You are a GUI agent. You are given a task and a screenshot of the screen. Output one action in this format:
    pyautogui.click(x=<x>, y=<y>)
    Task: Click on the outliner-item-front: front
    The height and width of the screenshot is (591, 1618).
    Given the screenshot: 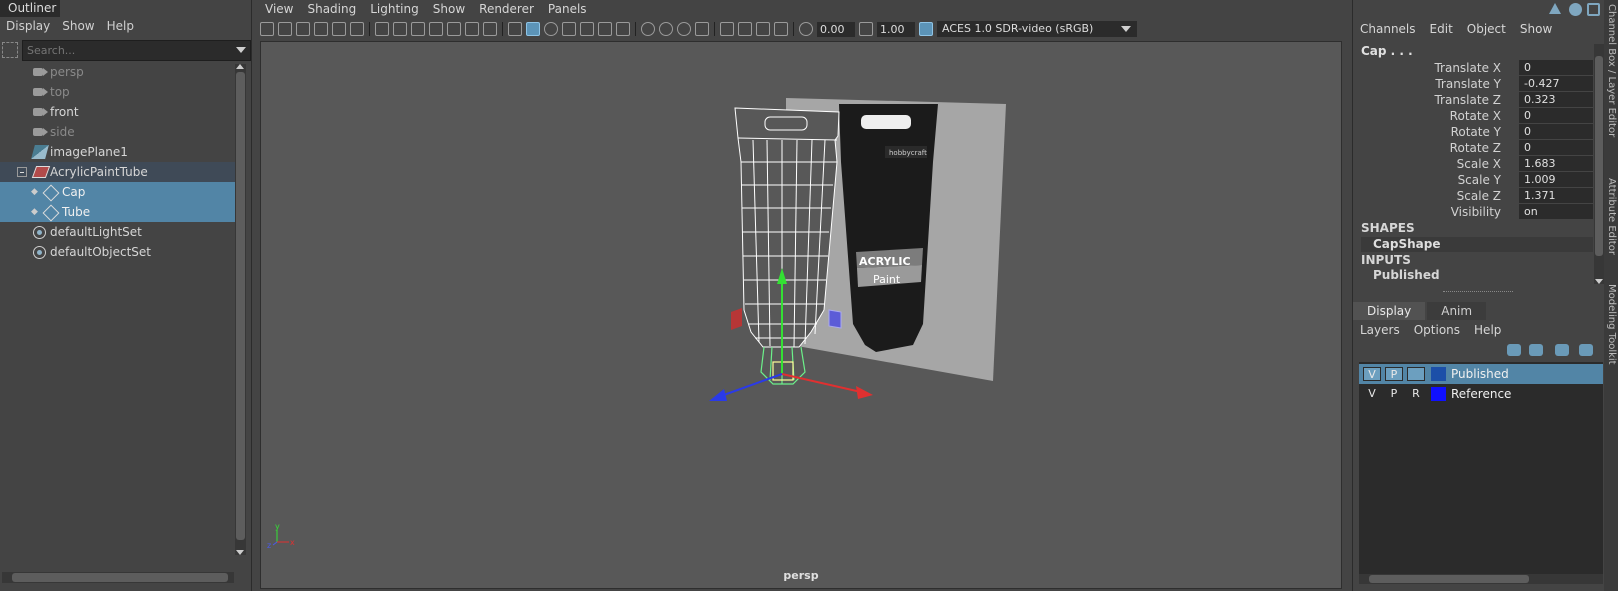 What is the action you would take?
    pyautogui.click(x=120, y=112)
    